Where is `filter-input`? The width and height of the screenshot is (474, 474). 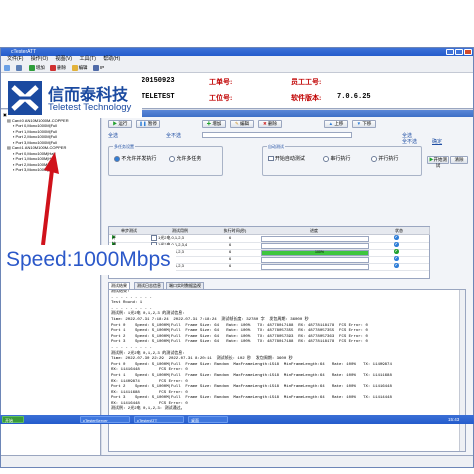
filter-input is located at coordinates (277, 135).